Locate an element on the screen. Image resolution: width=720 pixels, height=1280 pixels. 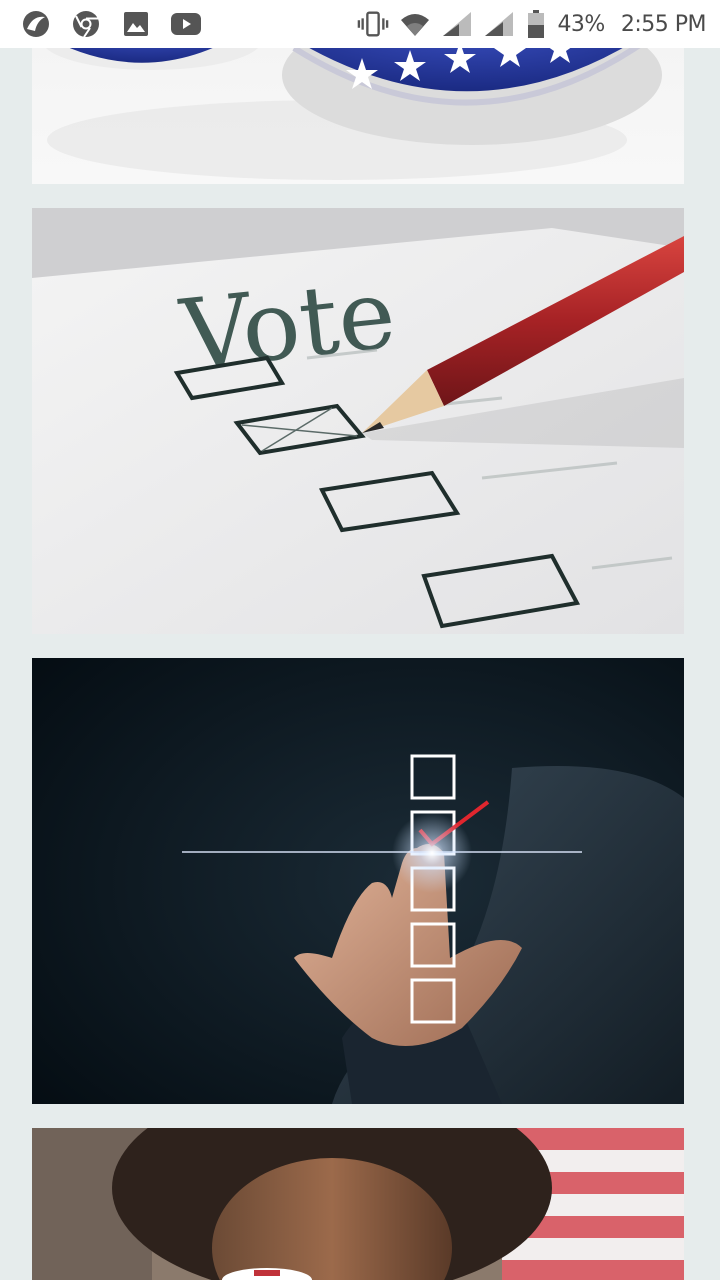
feed-image-voter-sticker is located at coordinates (358, 1204).